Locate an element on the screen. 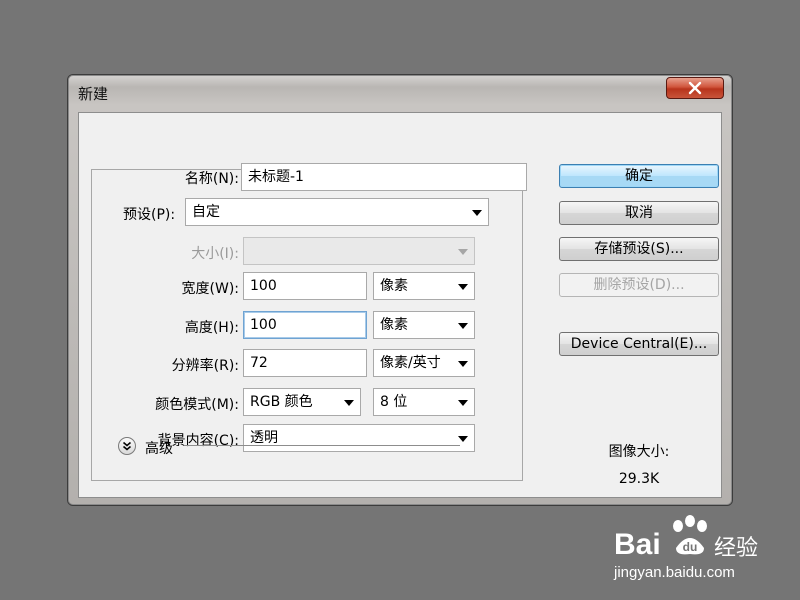 This screenshot has height=600, width=800. preset-value: 自定 is located at coordinates (206, 212).